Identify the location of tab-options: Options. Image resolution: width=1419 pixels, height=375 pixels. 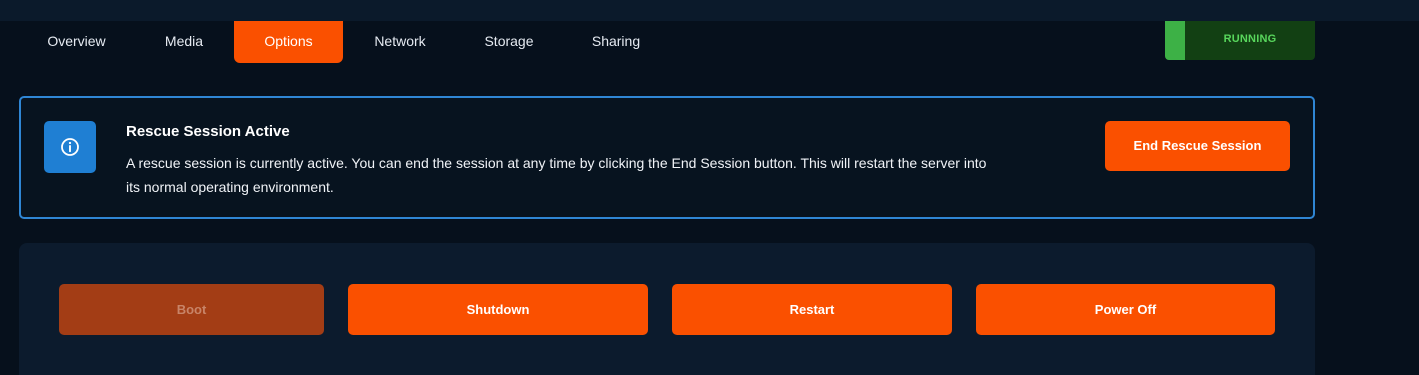
(288, 42).